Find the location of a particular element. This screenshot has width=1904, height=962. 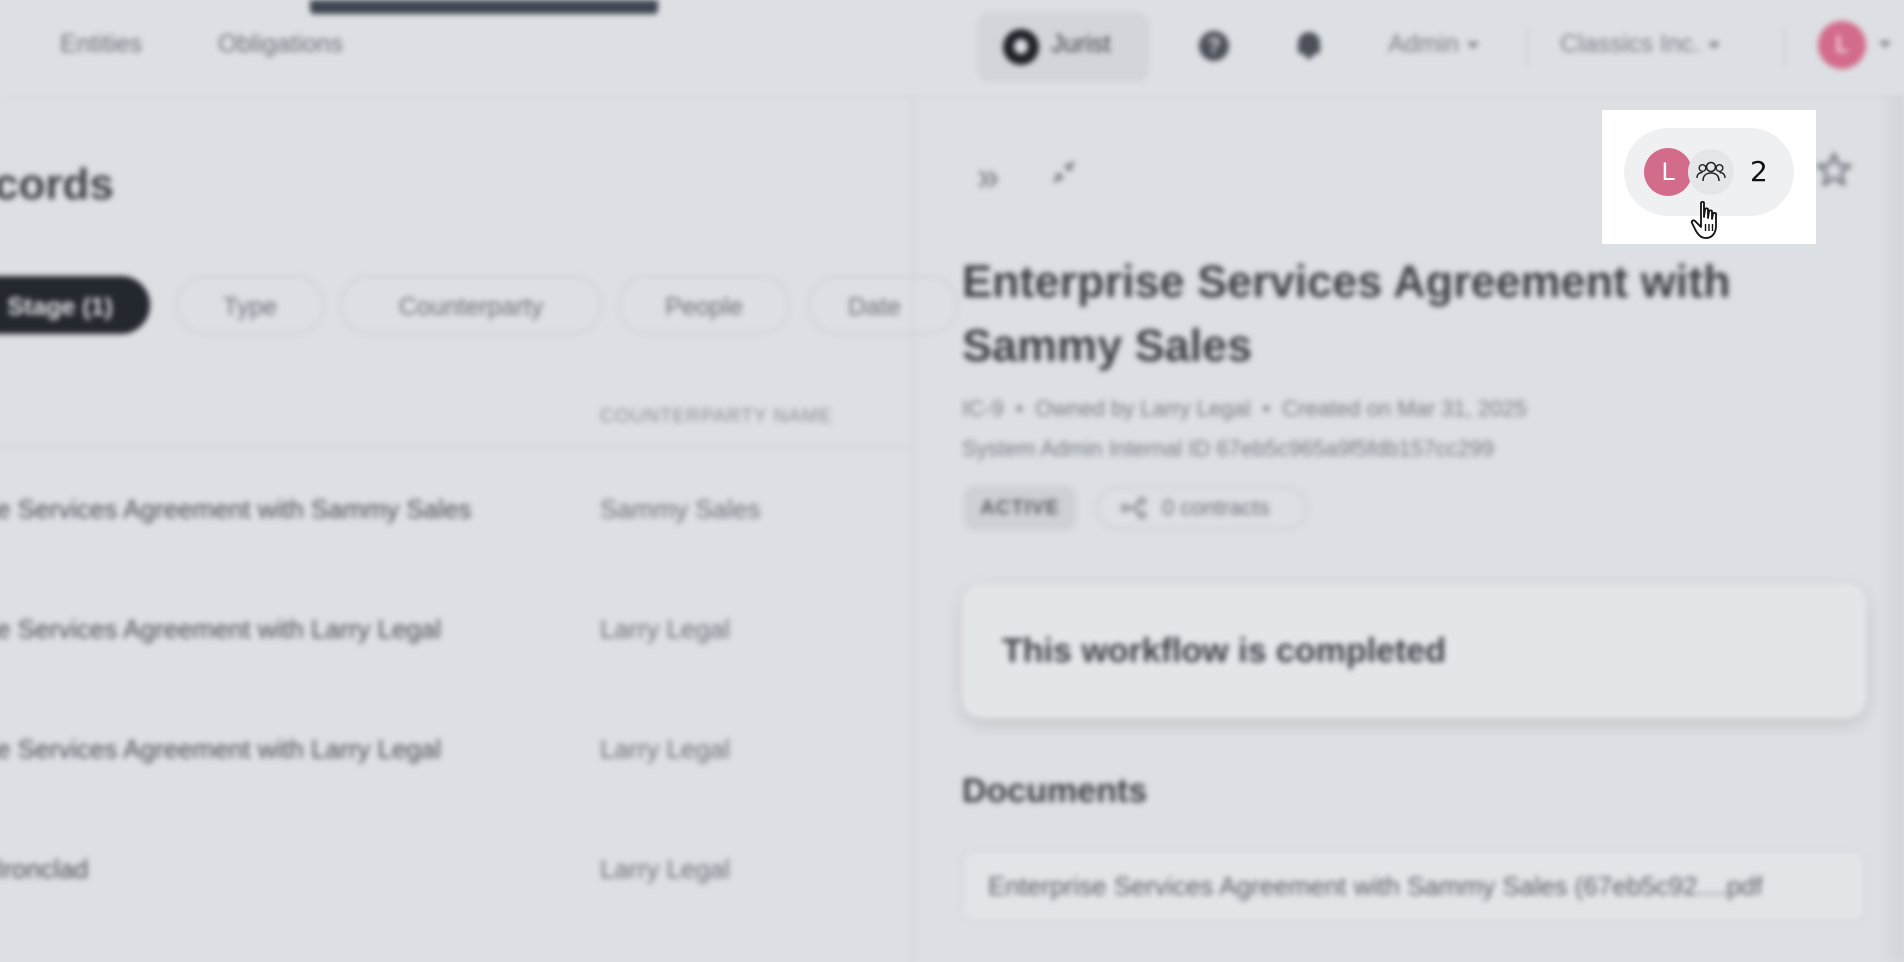

org-dropdown: Classics Inc. is located at coordinates (1640, 44).